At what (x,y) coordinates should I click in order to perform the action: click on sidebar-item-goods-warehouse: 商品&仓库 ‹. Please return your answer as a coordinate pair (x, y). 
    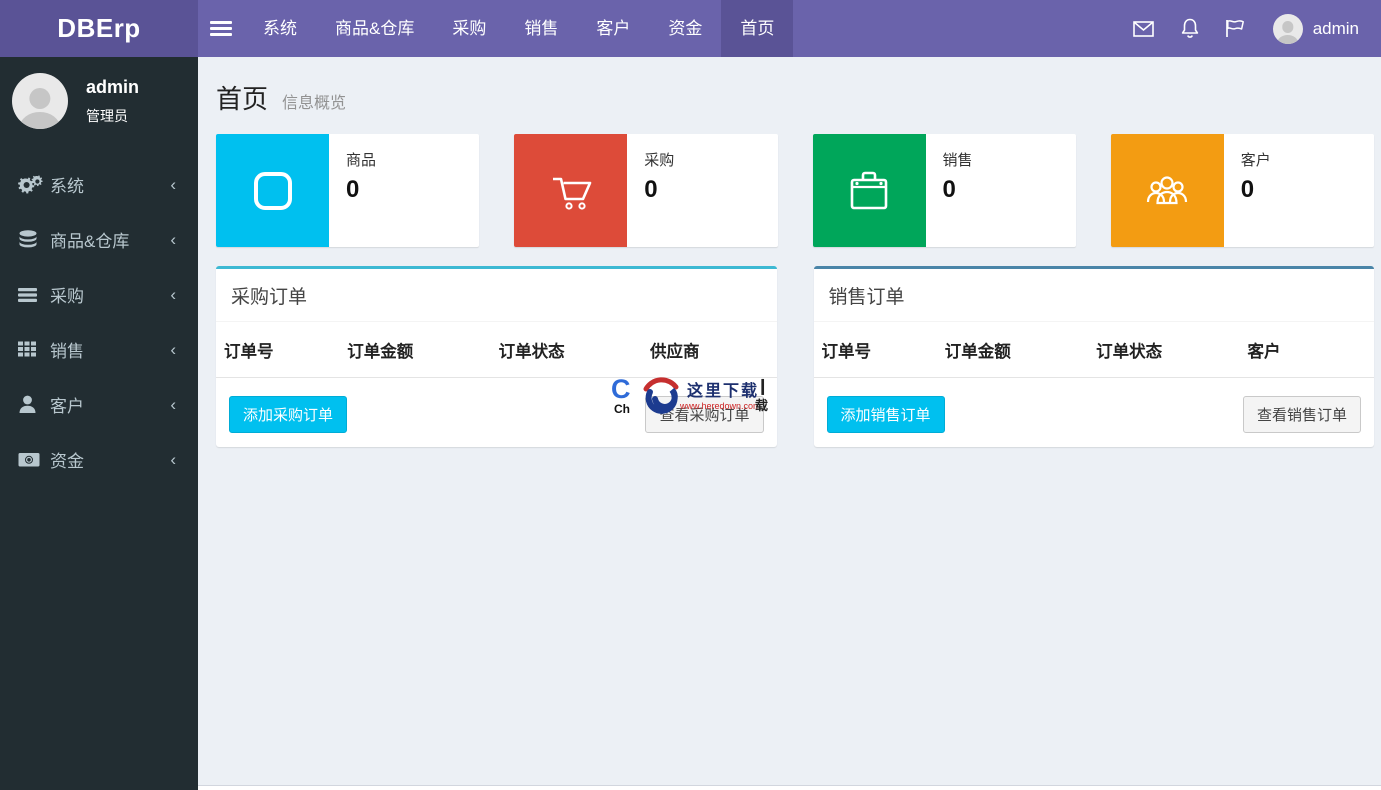
    Looking at the image, I should click on (99, 239).